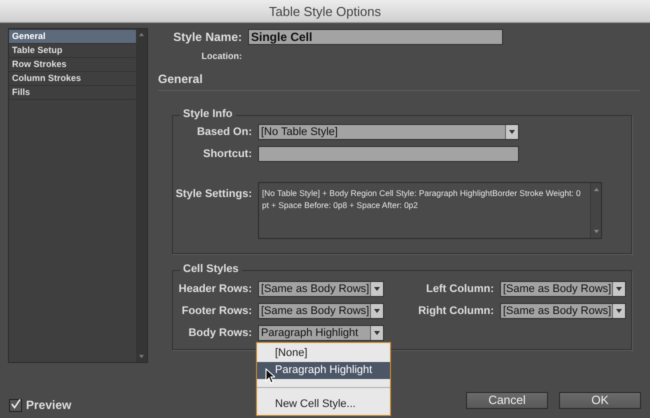  I want to click on field-label: Footer Rows:, so click(216, 311).